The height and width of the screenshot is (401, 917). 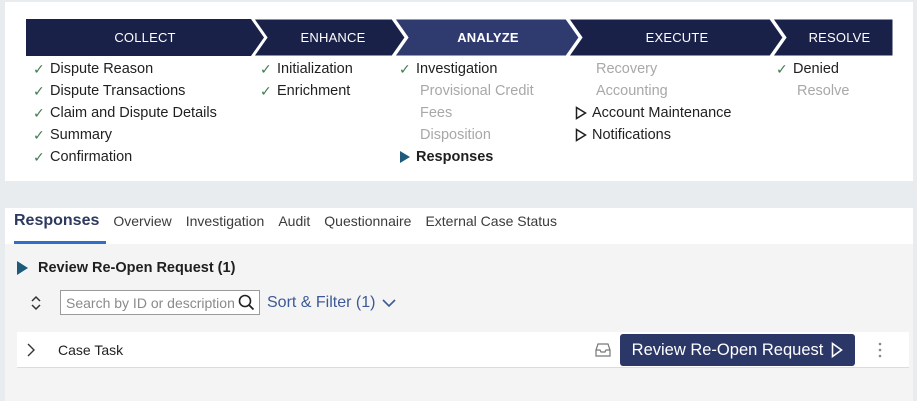 I want to click on section-header: Review Re-Open Request (1), so click(x=126, y=268).